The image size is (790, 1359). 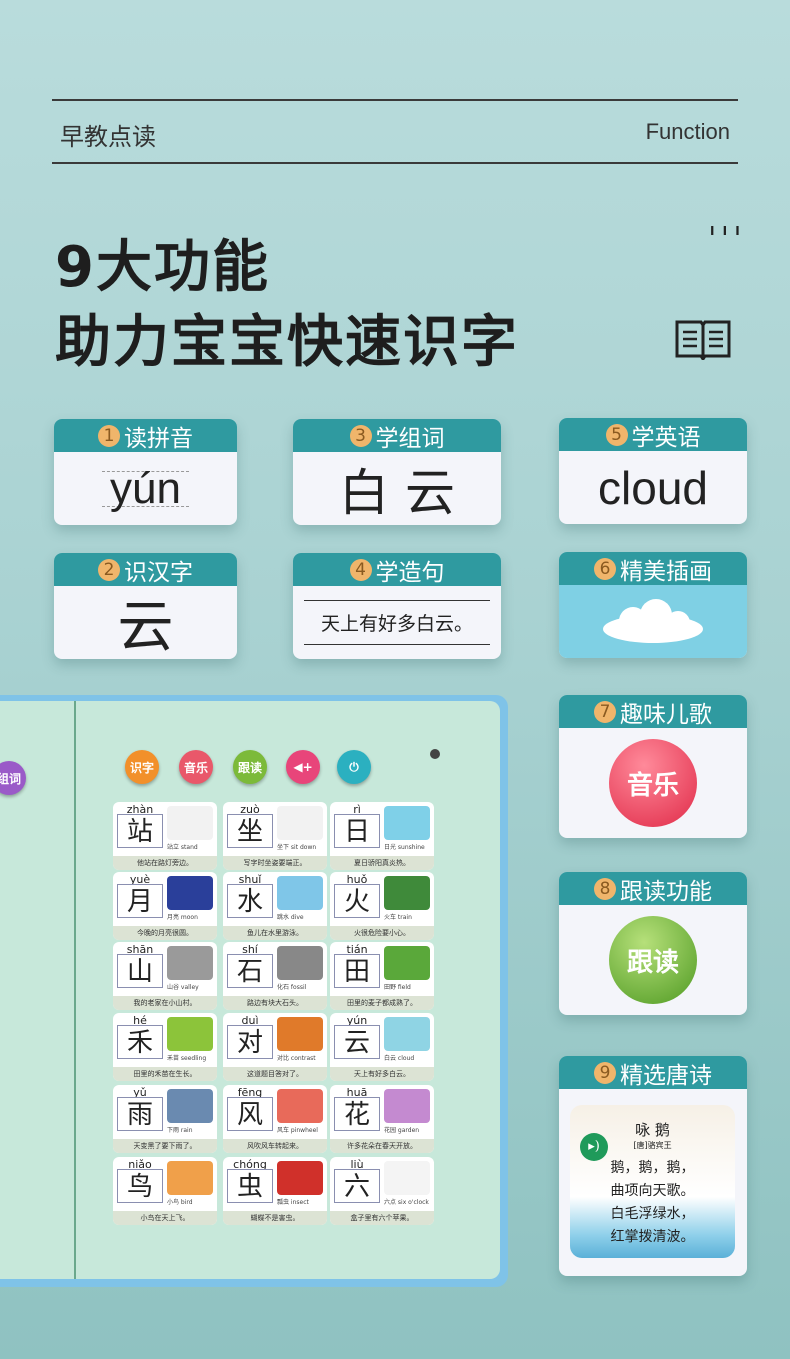 I want to click on card-character: 站, so click(x=140, y=831).